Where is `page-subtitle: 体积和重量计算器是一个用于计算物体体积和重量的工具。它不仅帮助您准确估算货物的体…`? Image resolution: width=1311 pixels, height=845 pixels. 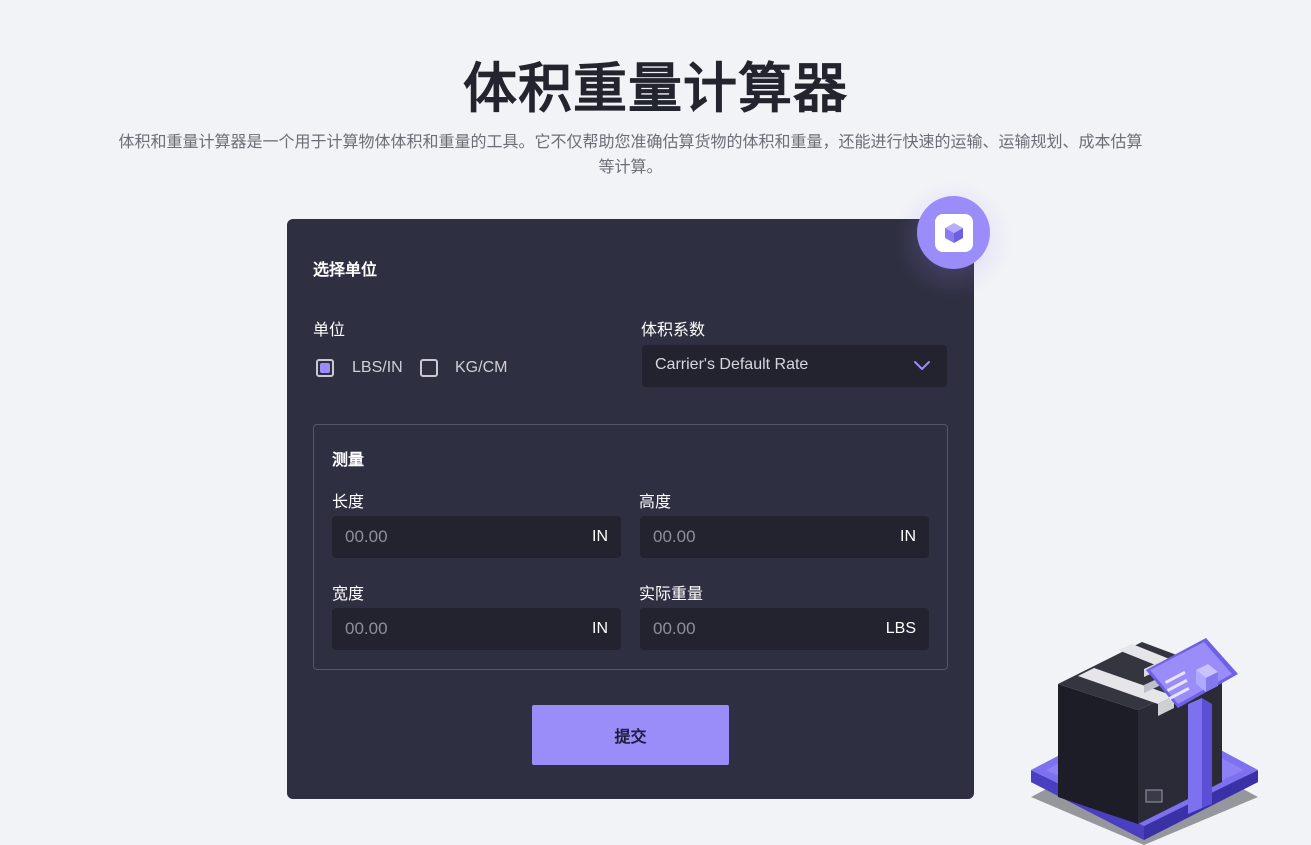
page-subtitle: 体积和重量计算器是一个用于计算物体体积和重量的工具。它不仅帮助您准确估算货物的体… is located at coordinates (630, 154).